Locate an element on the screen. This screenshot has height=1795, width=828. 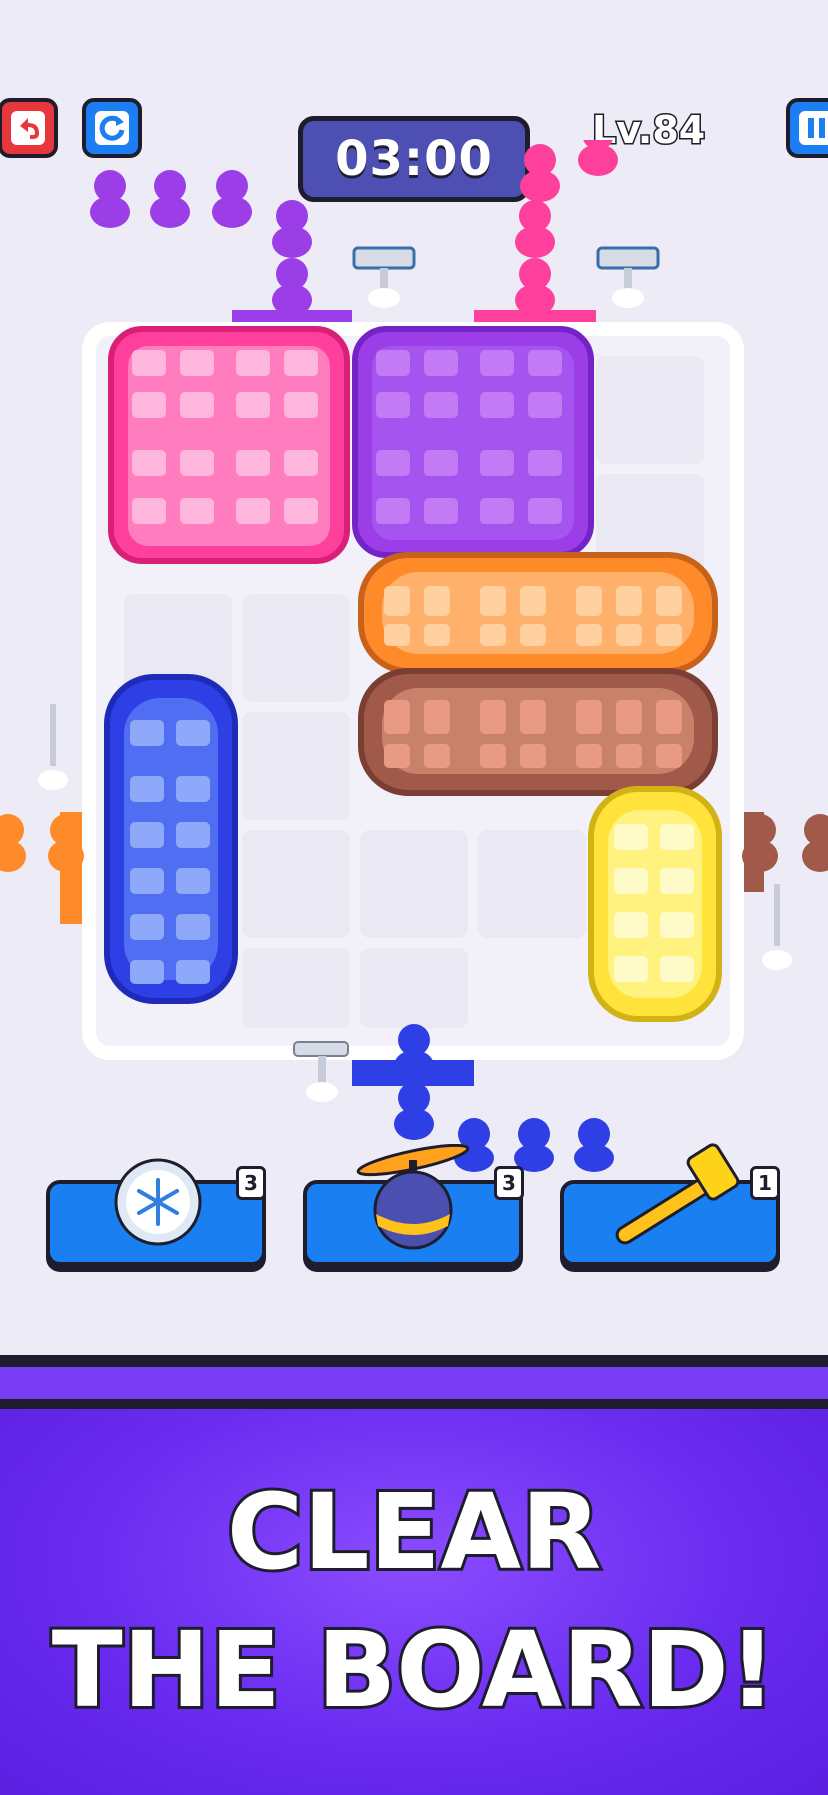
passenger-queue-right is located at coordinates (785, 843).